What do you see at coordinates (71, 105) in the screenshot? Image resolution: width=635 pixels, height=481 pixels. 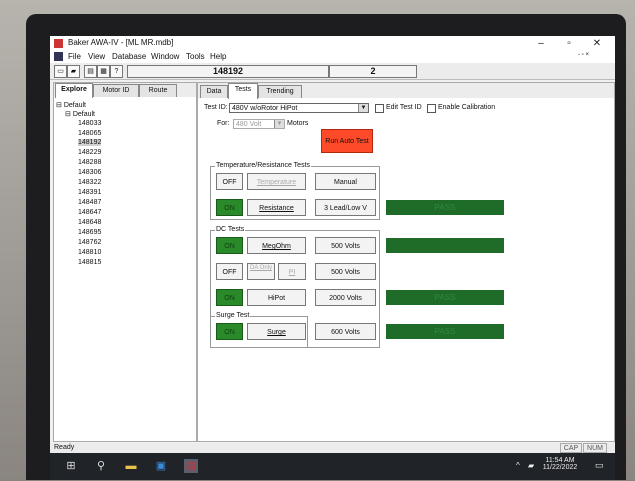 I see `tree-root: ⊟ Default` at bounding box center [71, 105].